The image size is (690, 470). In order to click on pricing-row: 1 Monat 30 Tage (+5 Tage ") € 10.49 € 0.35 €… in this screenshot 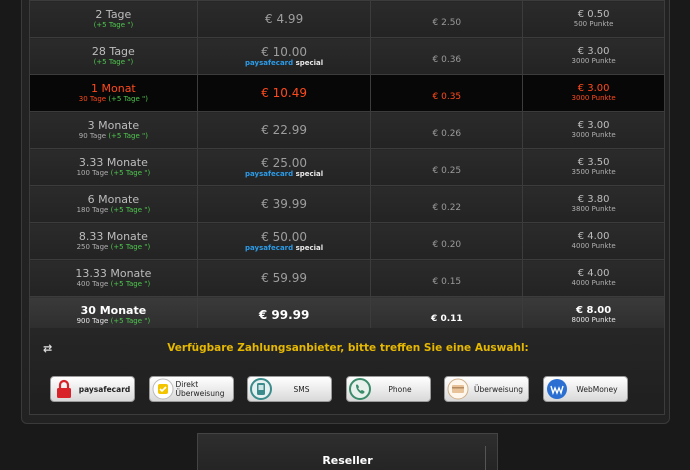, I will do `click(347, 93)`.